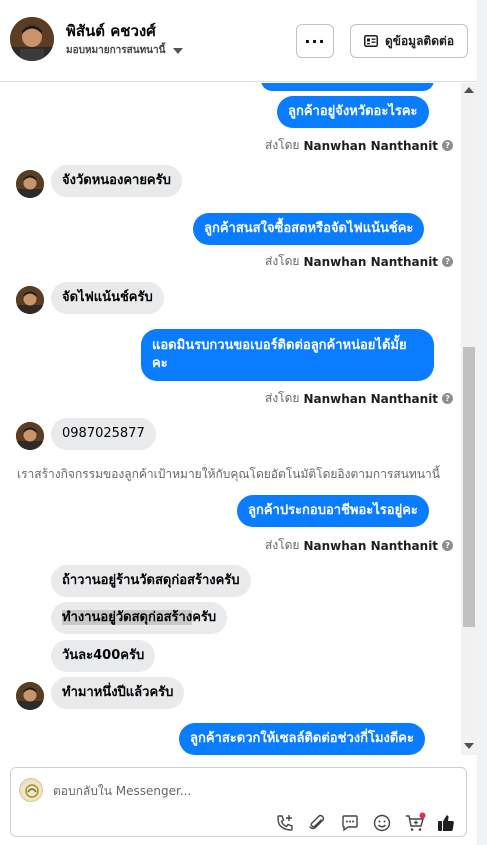  I want to click on contact-name: พิสันต์ คชวงศ์, so click(111, 31).